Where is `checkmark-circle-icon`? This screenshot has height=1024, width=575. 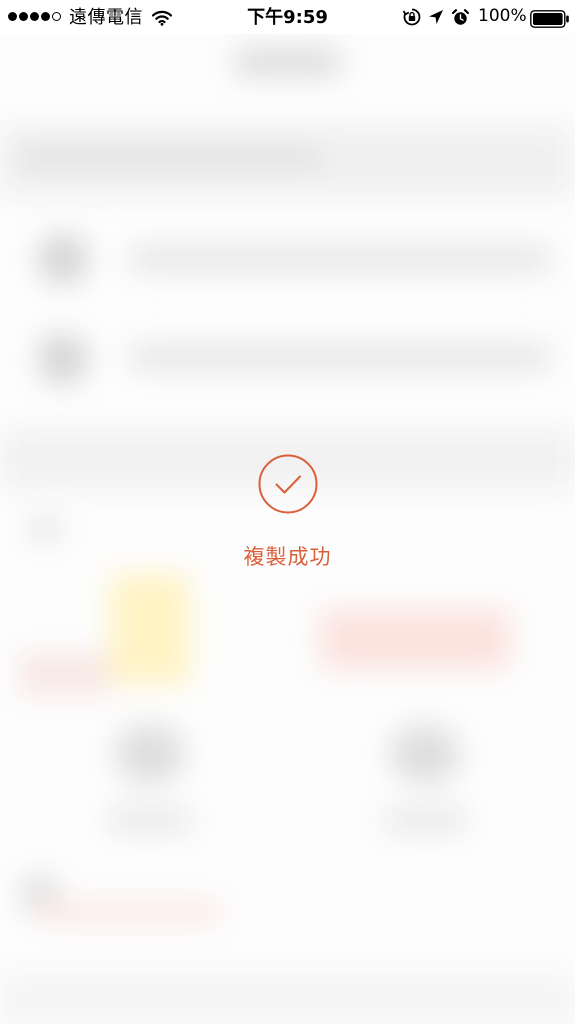 checkmark-circle-icon is located at coordinates (288, 484).